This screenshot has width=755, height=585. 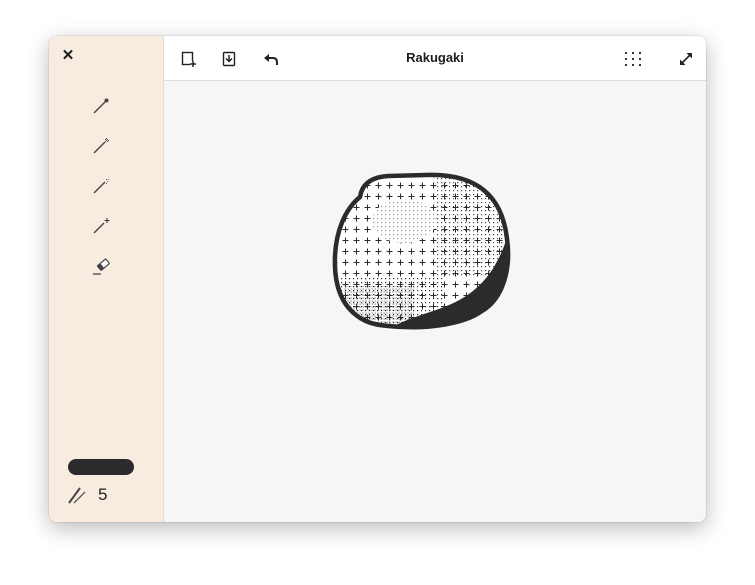 I want to click on color-swatch, so click(x=101, y=467).